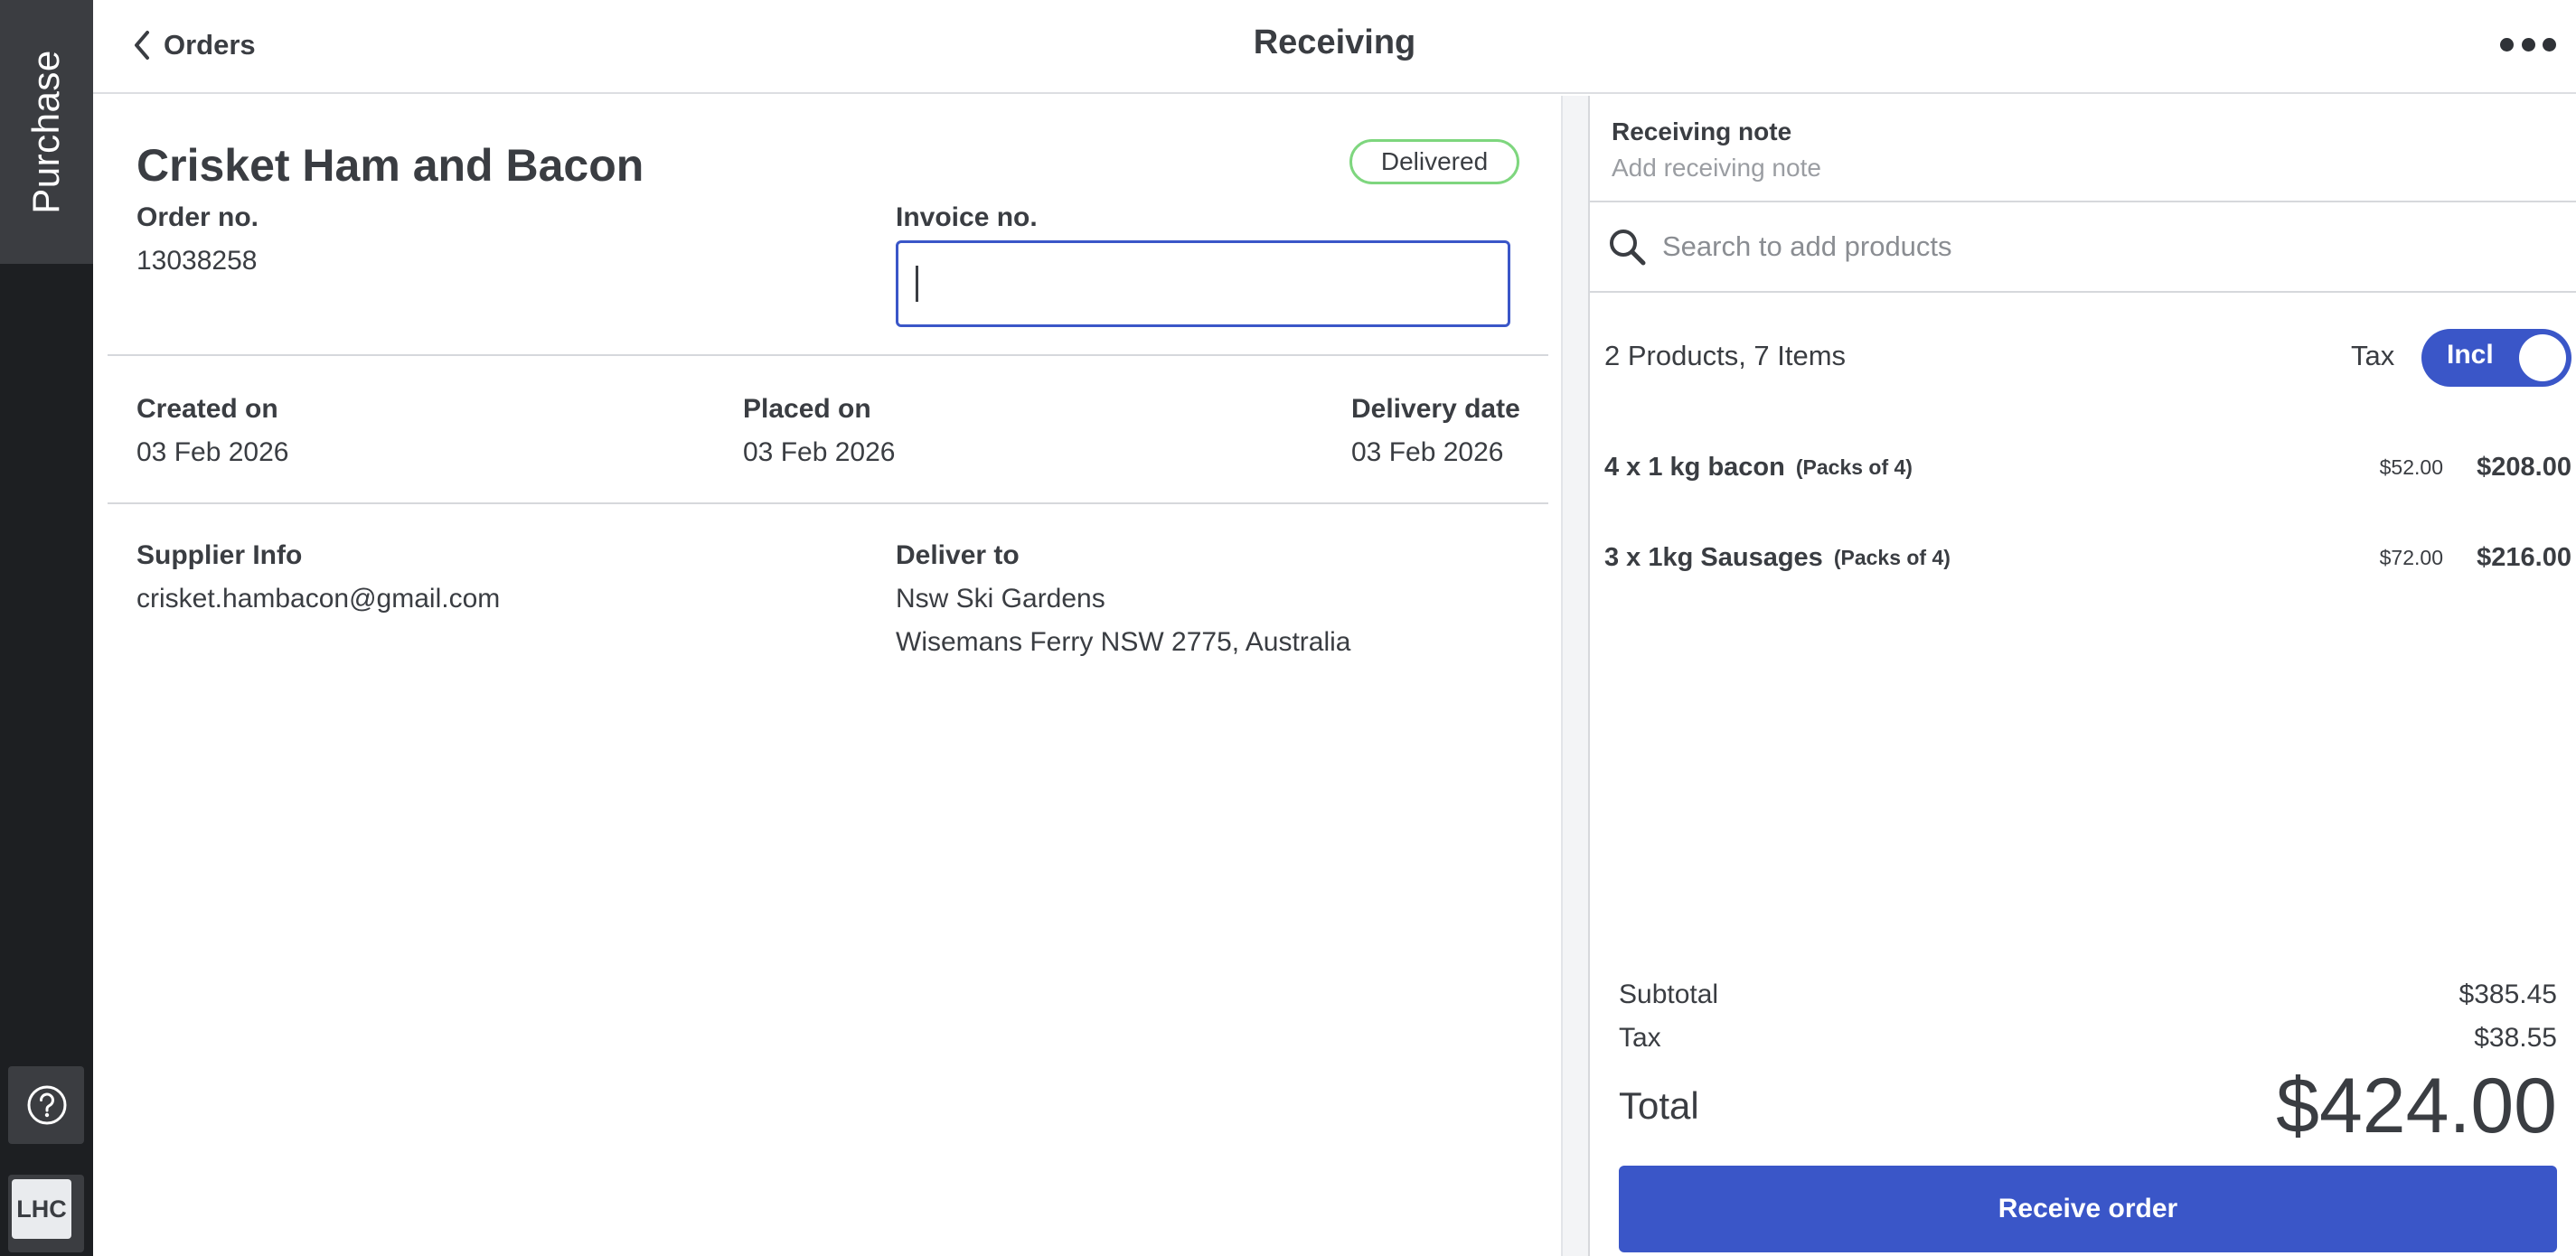 This screenshot has width=2576, height=1256. I want to click on subtotal-value: $385.45, so click(2507, 994).